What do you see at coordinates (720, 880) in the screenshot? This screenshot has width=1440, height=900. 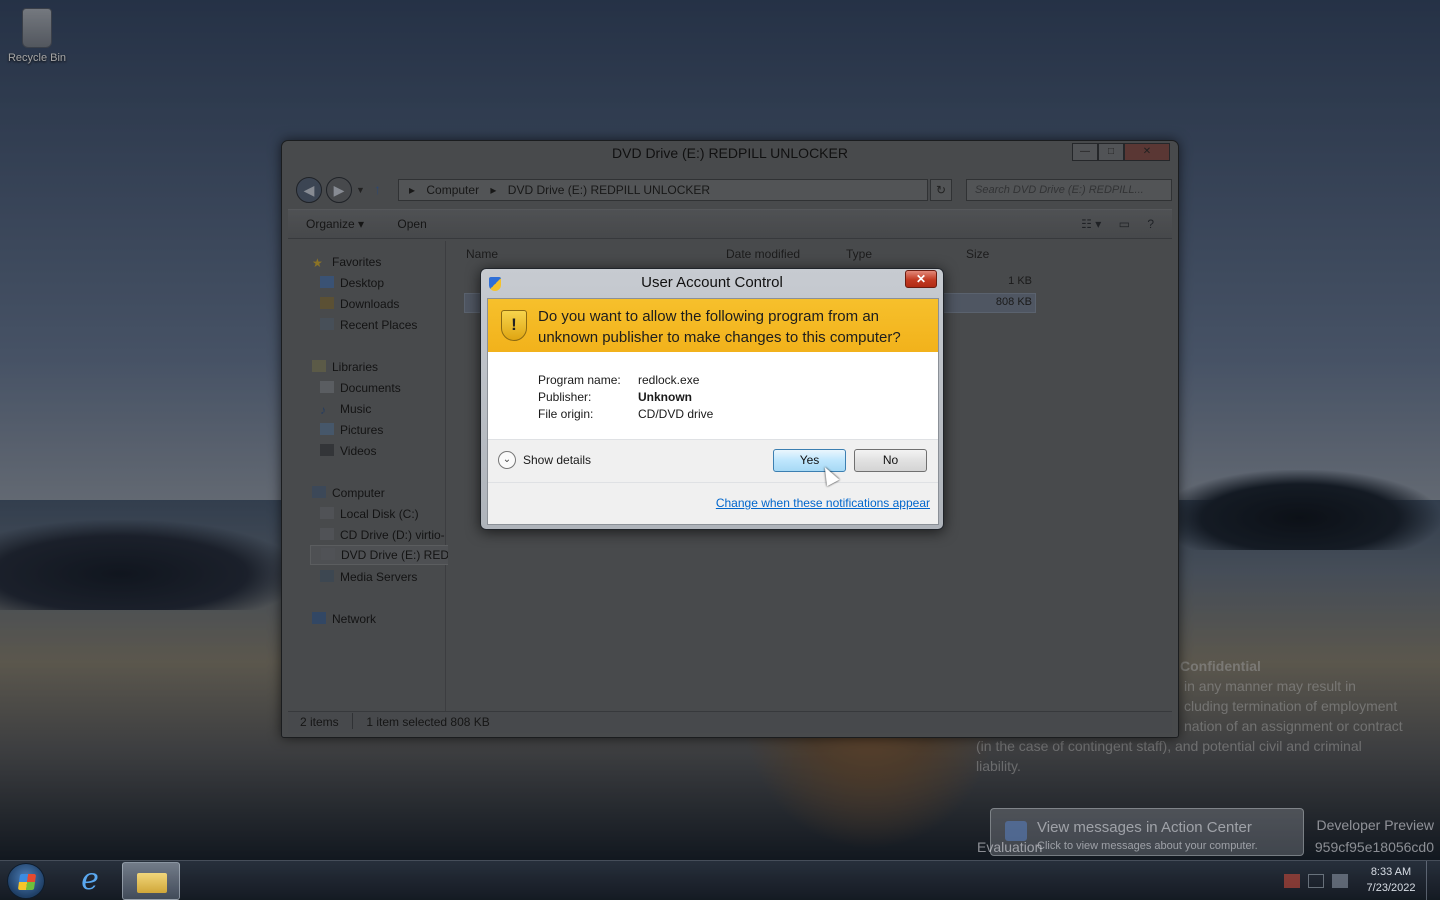 I see `taskbar: e` at bounding box center [720, 880].